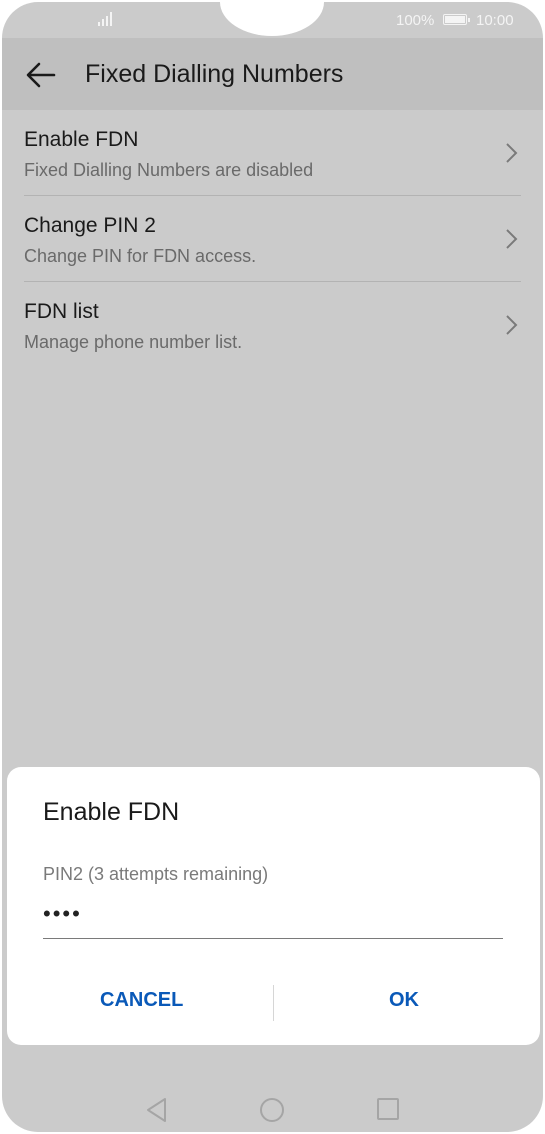  Describe the element at coordinates (90, 225) in the screenshot. I see `item-title: Change PIN 2` at that location.